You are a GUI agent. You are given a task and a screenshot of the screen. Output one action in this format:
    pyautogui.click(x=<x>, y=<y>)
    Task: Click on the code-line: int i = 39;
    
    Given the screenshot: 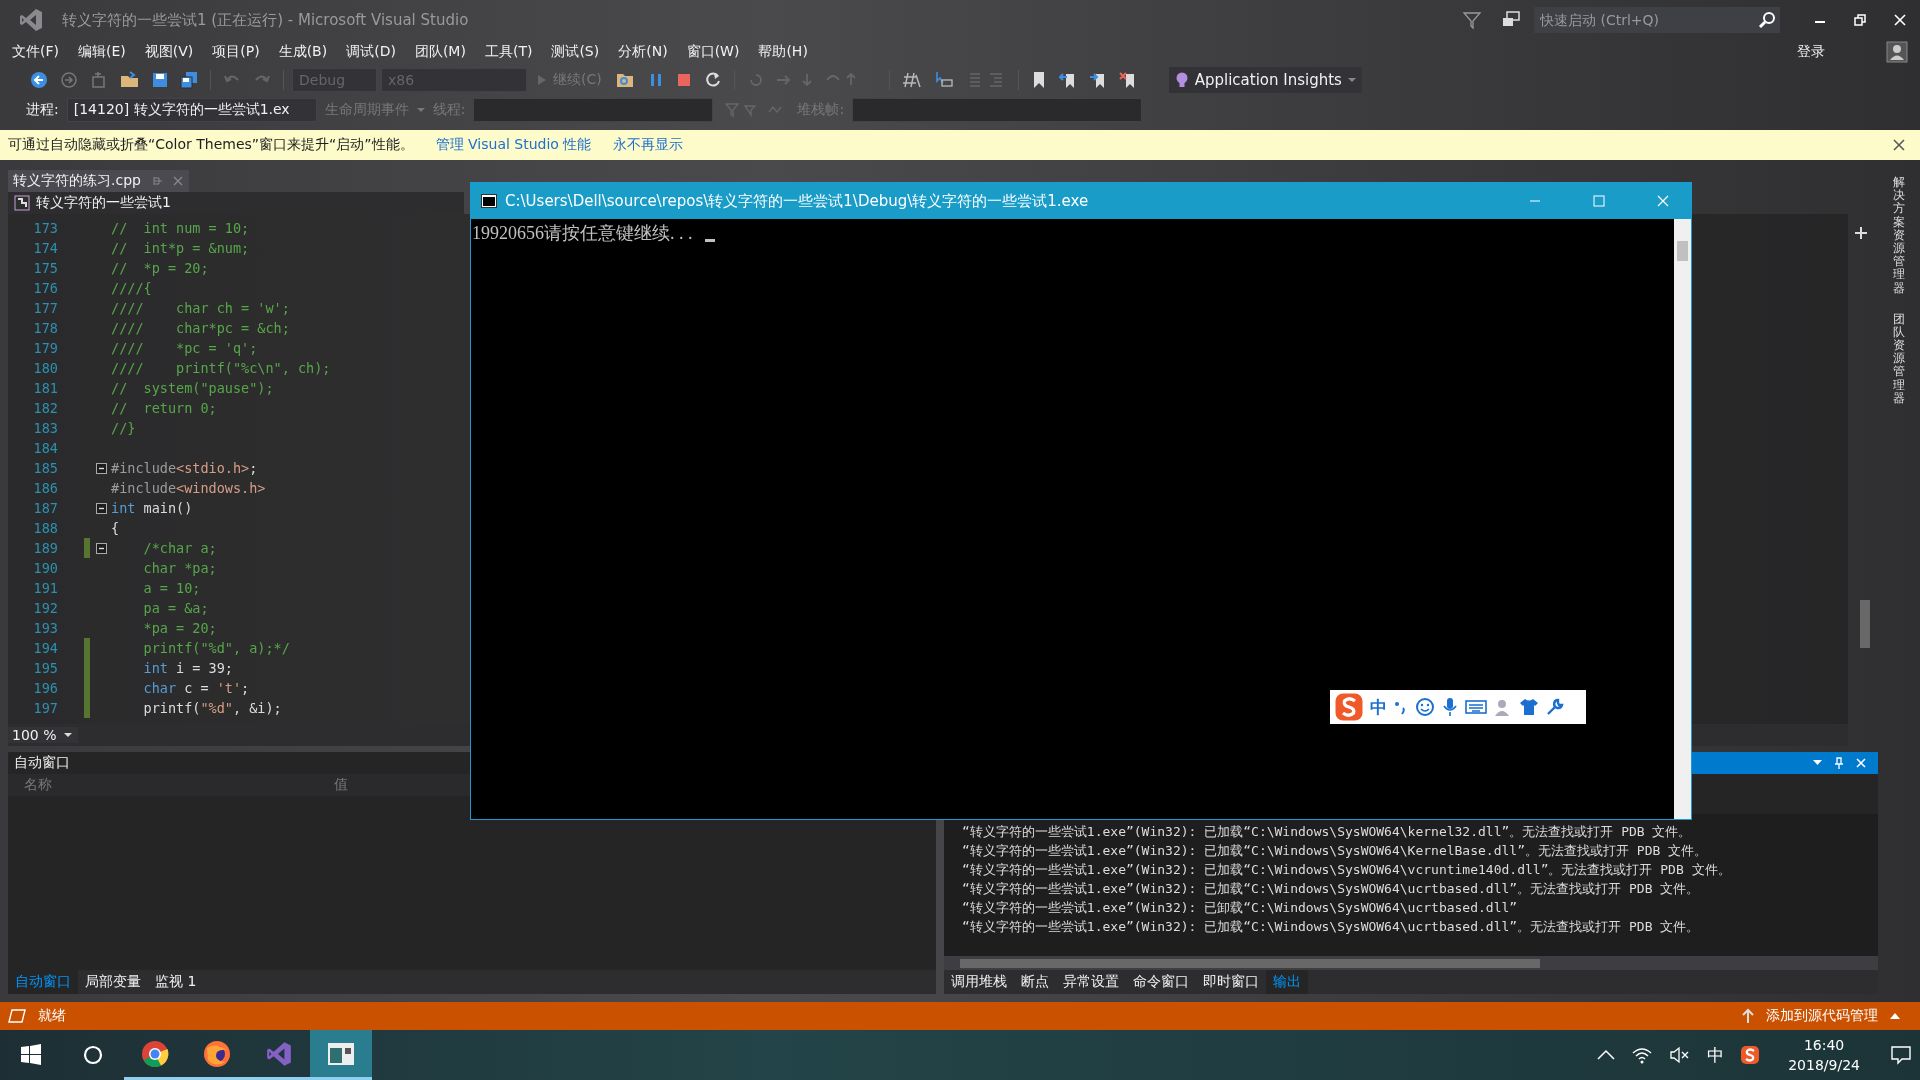 What is the action you would take?
    pyautogui.click(x=187, y=668)
    